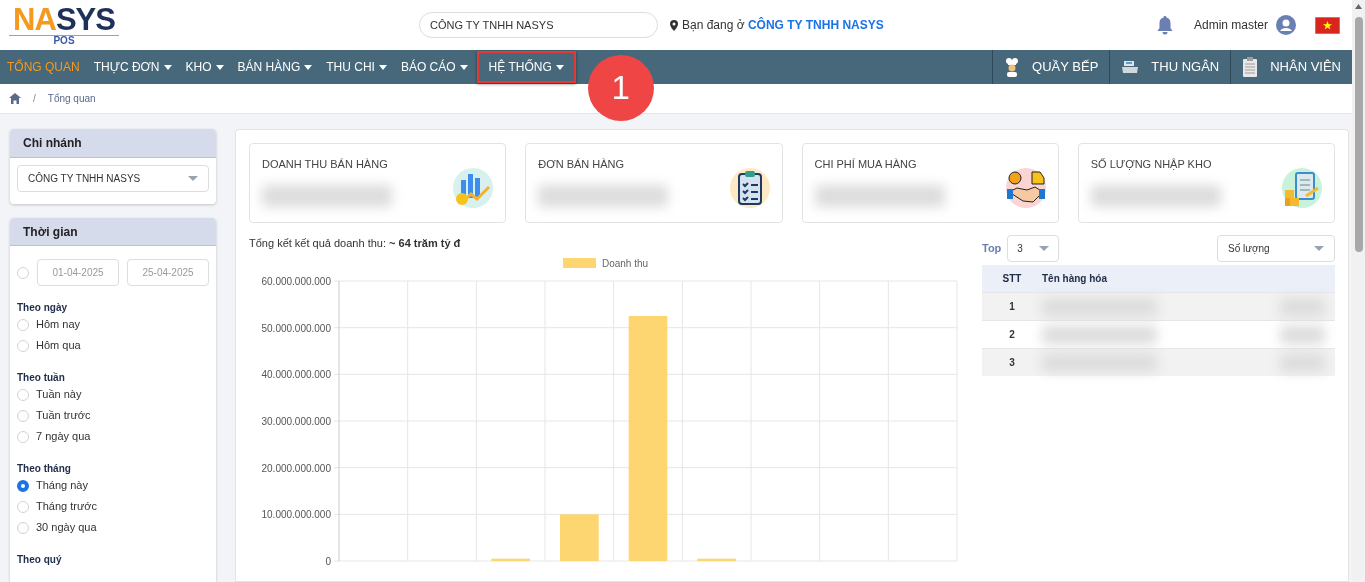  Describe the element at coordinates (1164, 25) in the screenshot. I see `notification-bell-icon` at that location.